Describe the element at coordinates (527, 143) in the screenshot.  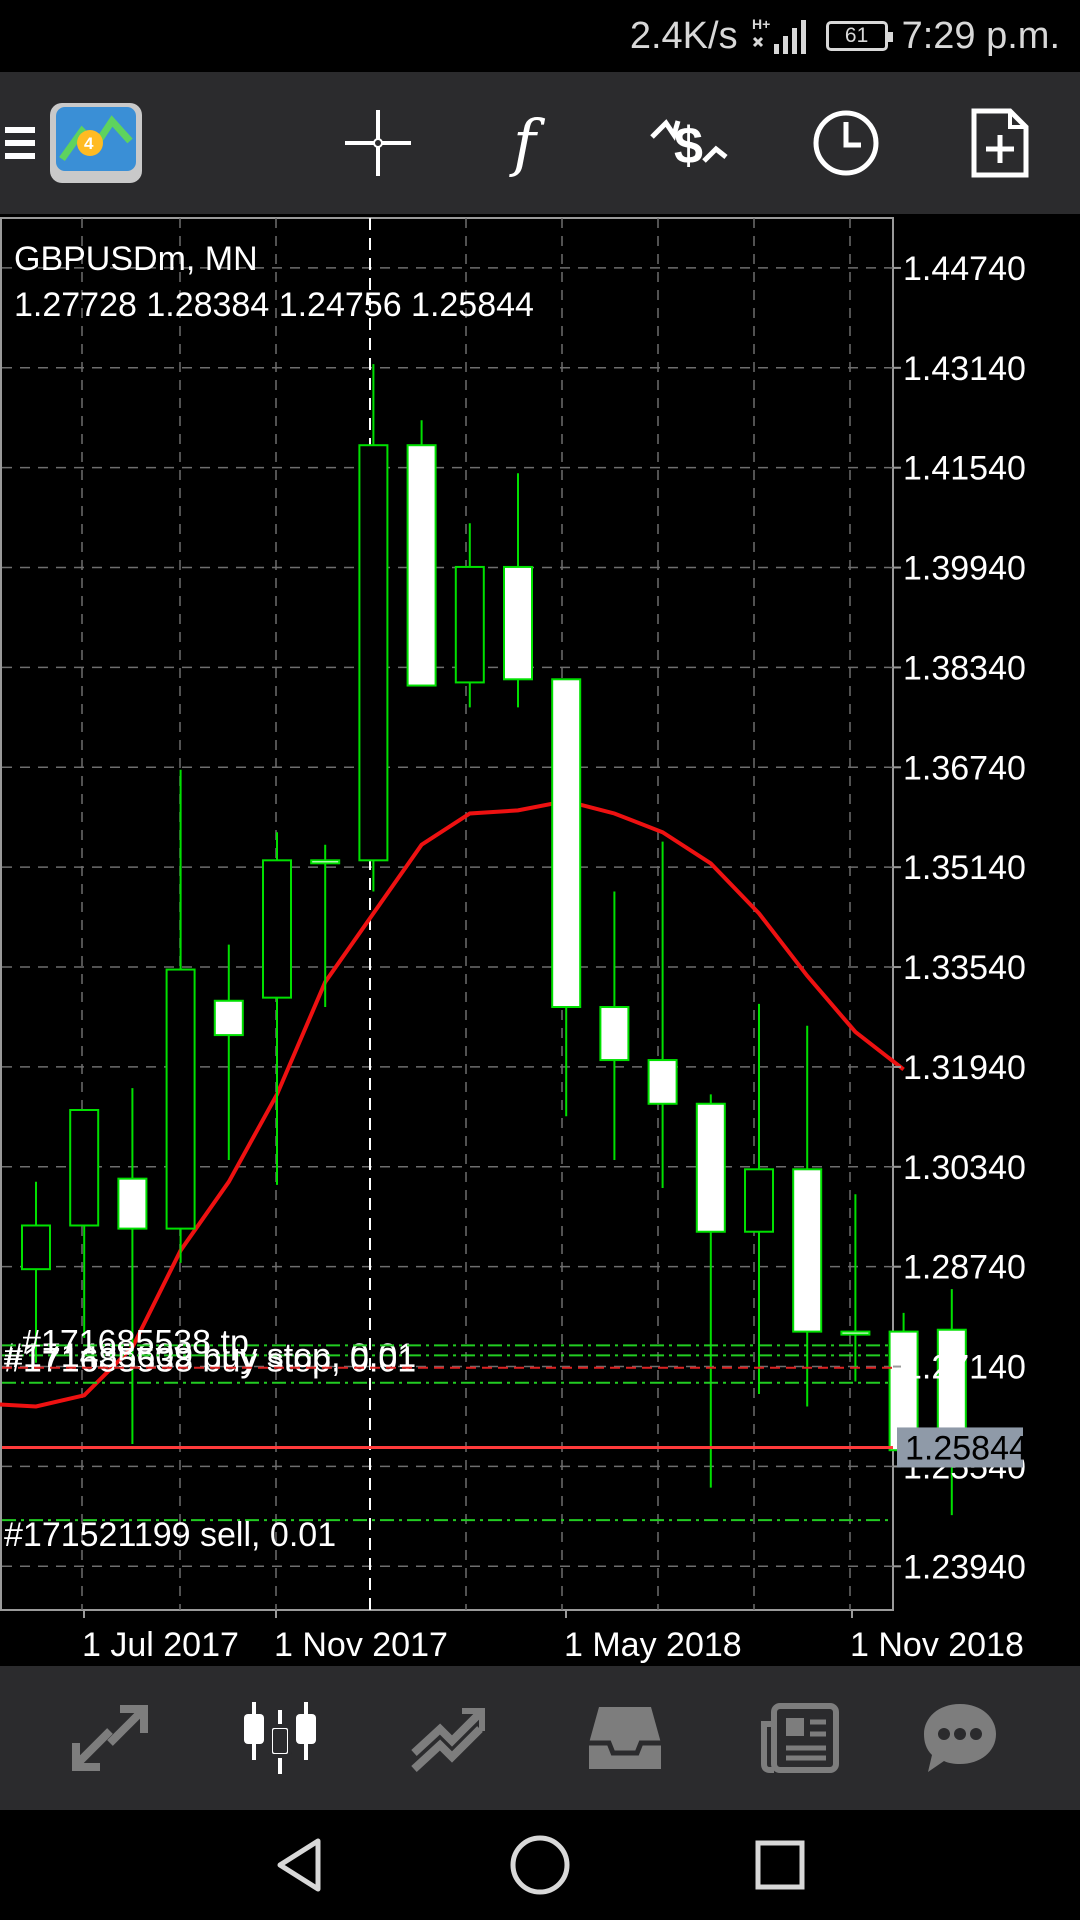
I see `svg-text: f` at that location.